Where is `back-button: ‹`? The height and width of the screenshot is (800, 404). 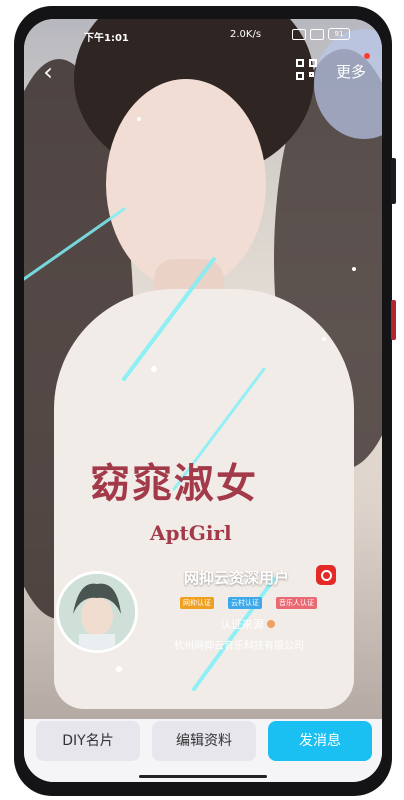
back-button: ‹ is located at coordinates (48, 73).